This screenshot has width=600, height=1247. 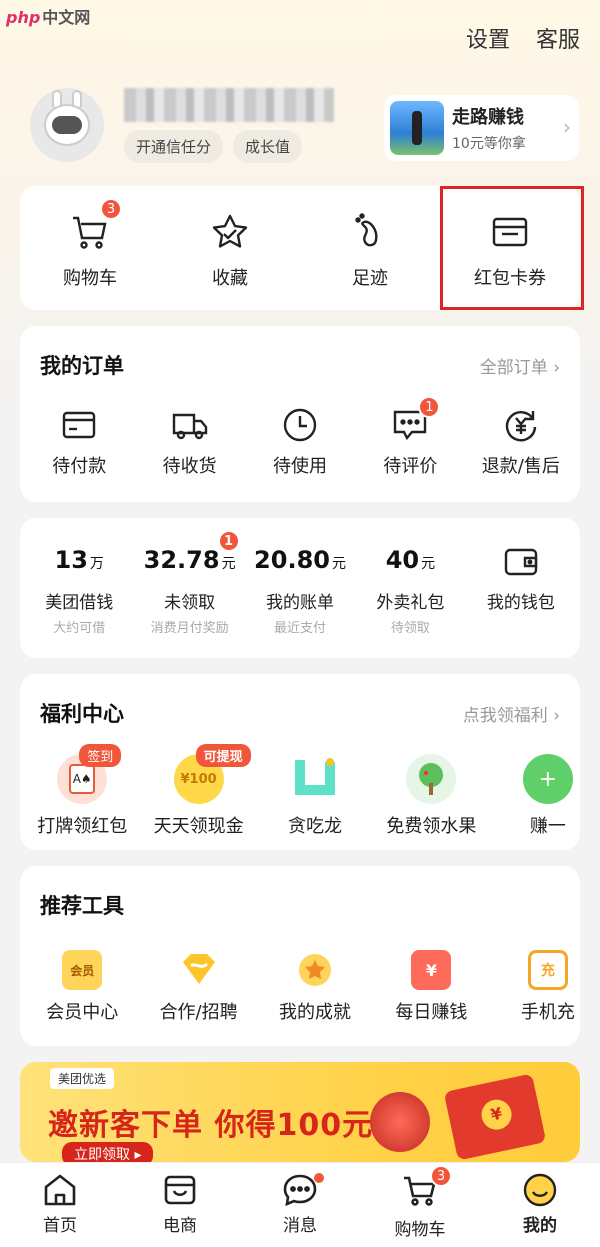 I want to click on finance-label: 我的账单, so click(x=300, y=603).